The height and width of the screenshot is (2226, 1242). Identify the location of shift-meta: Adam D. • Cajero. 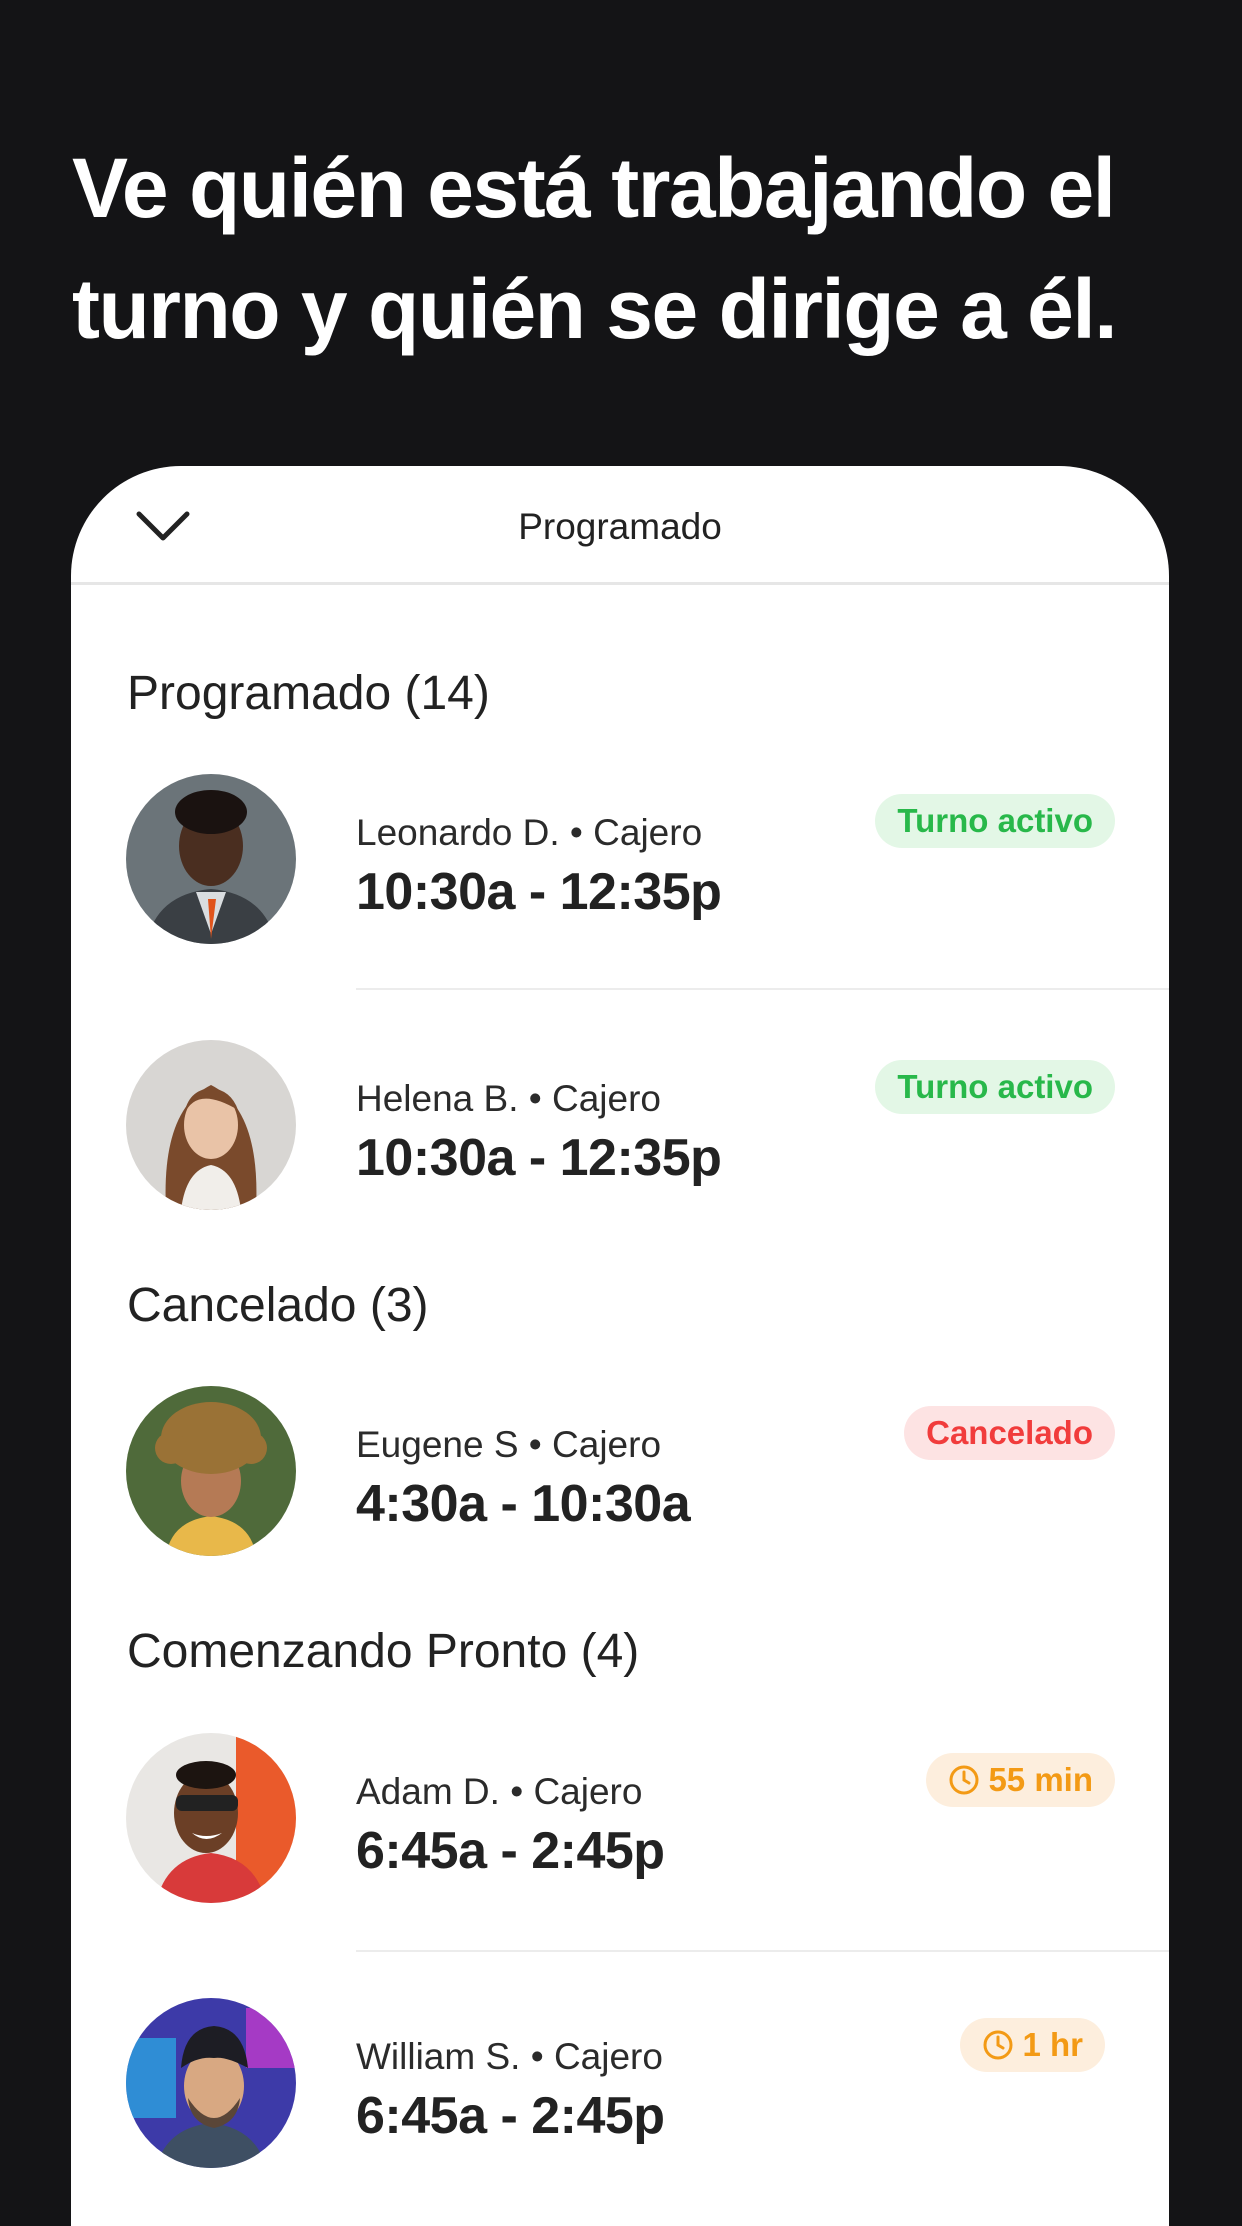
(499, 1791).